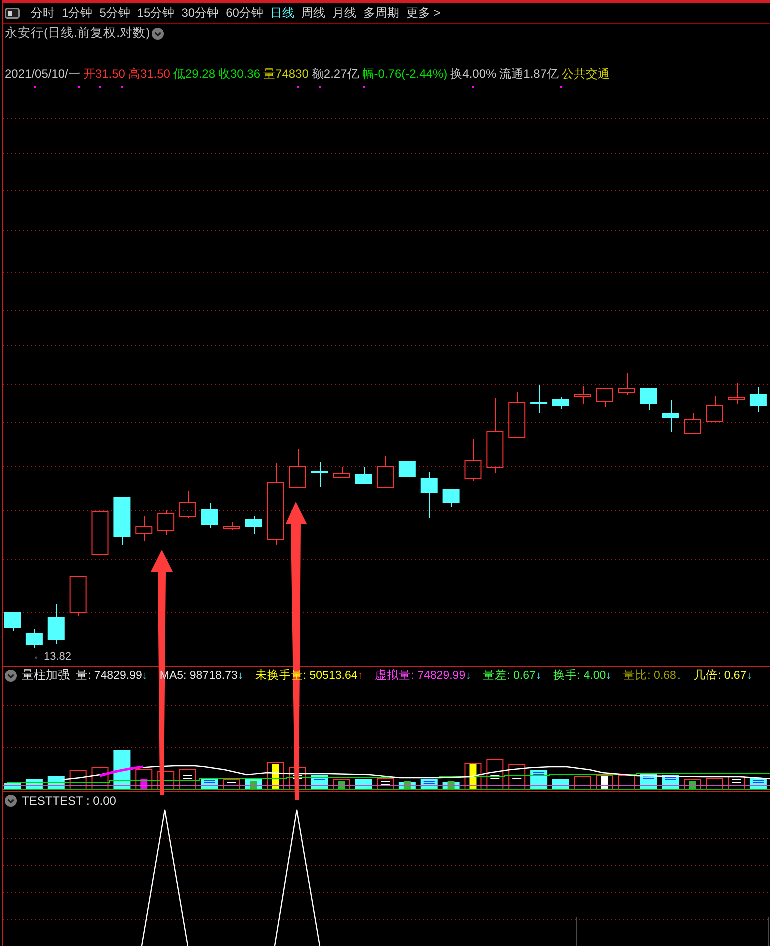 Image resolution: width=770 pixels, height=946 pixels. Describe the element at coordinates (109, 676) in the screenshot. I see `indicator-value: 量: 74829.99` at that location.